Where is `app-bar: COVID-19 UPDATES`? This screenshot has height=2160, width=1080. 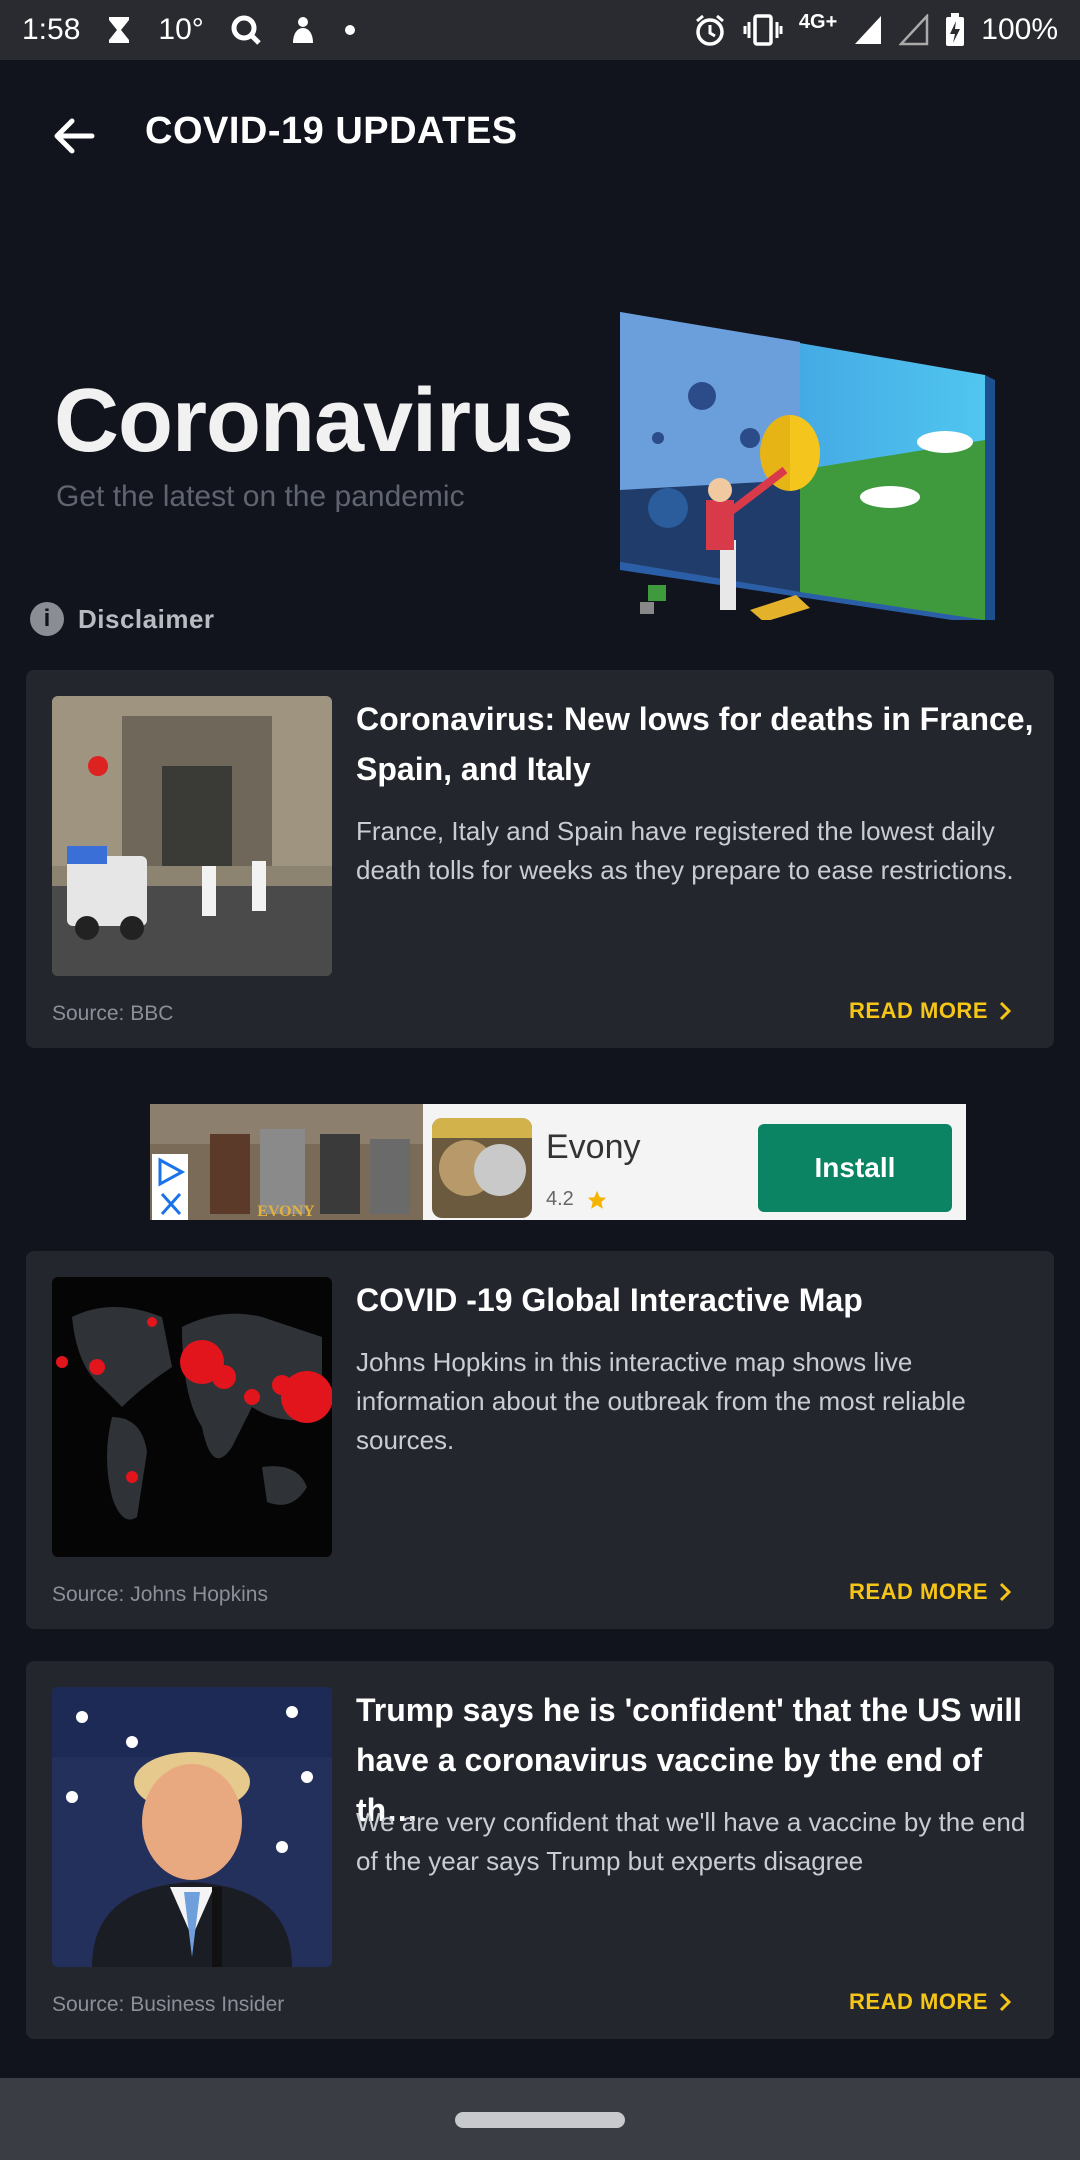
app-bar: COVID-19 UPDATES is located at coordinates (540, 130).